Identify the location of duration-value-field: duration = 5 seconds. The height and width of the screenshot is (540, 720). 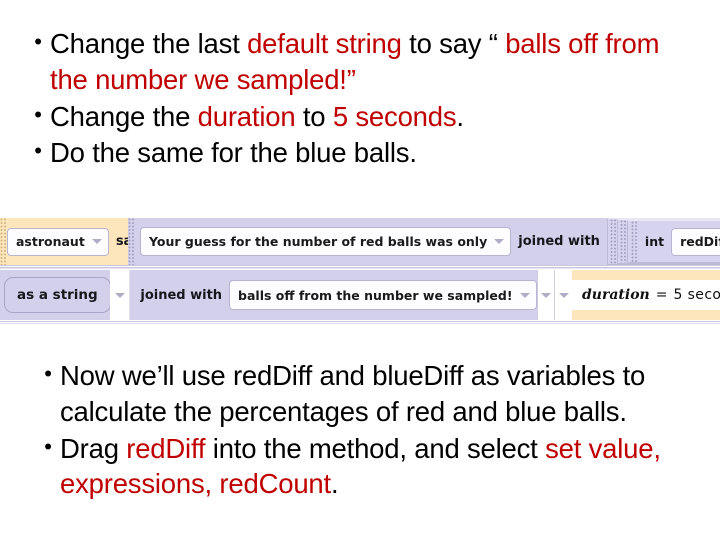
(646, 295).